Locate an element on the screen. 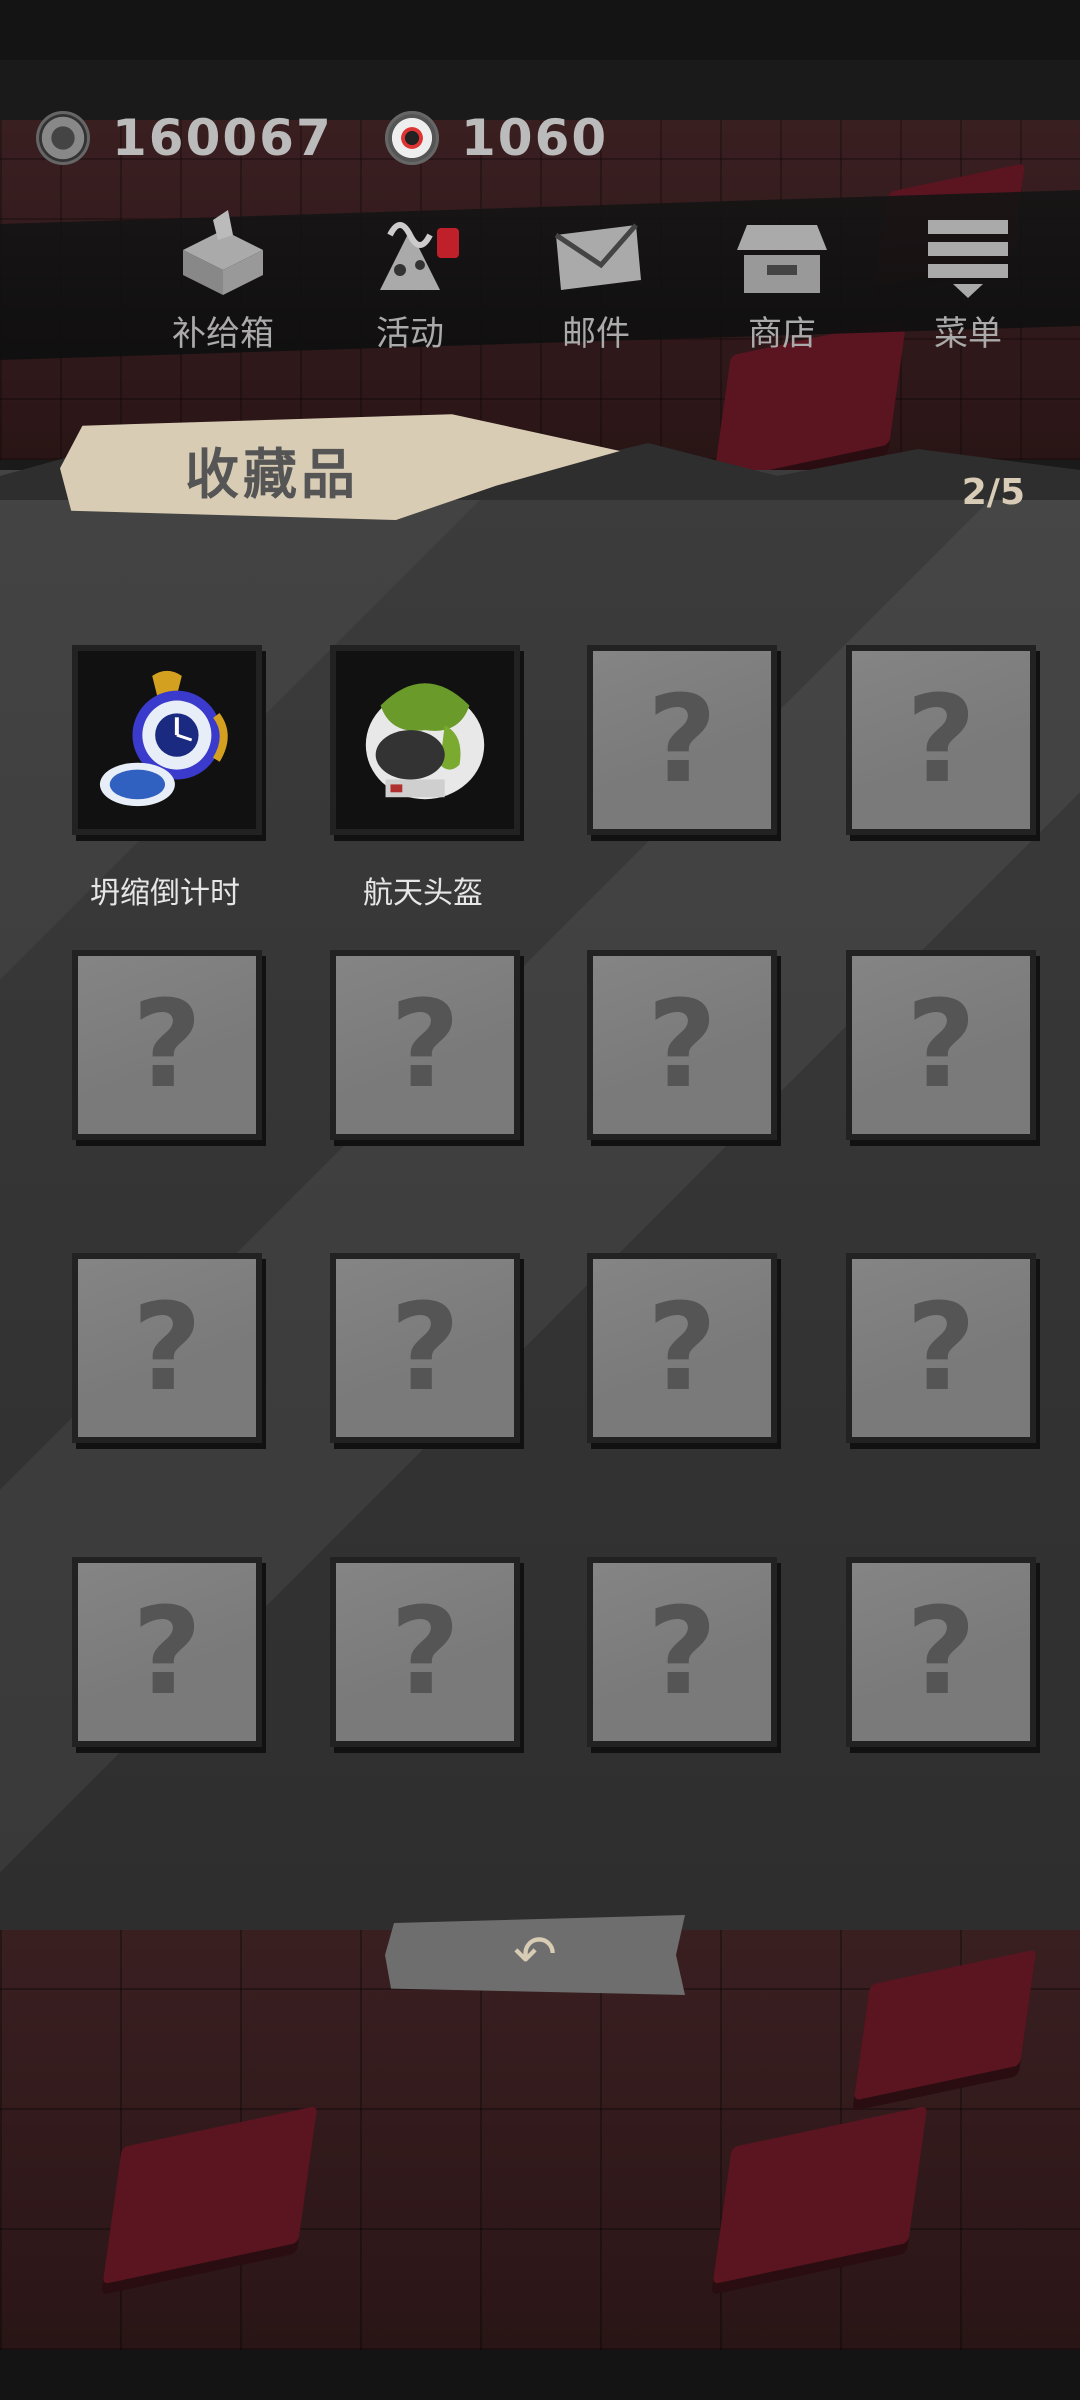 The height and width of the screenshot is (2400, 1080). collection-slot-4: ? is located at coordinates (941, 740).